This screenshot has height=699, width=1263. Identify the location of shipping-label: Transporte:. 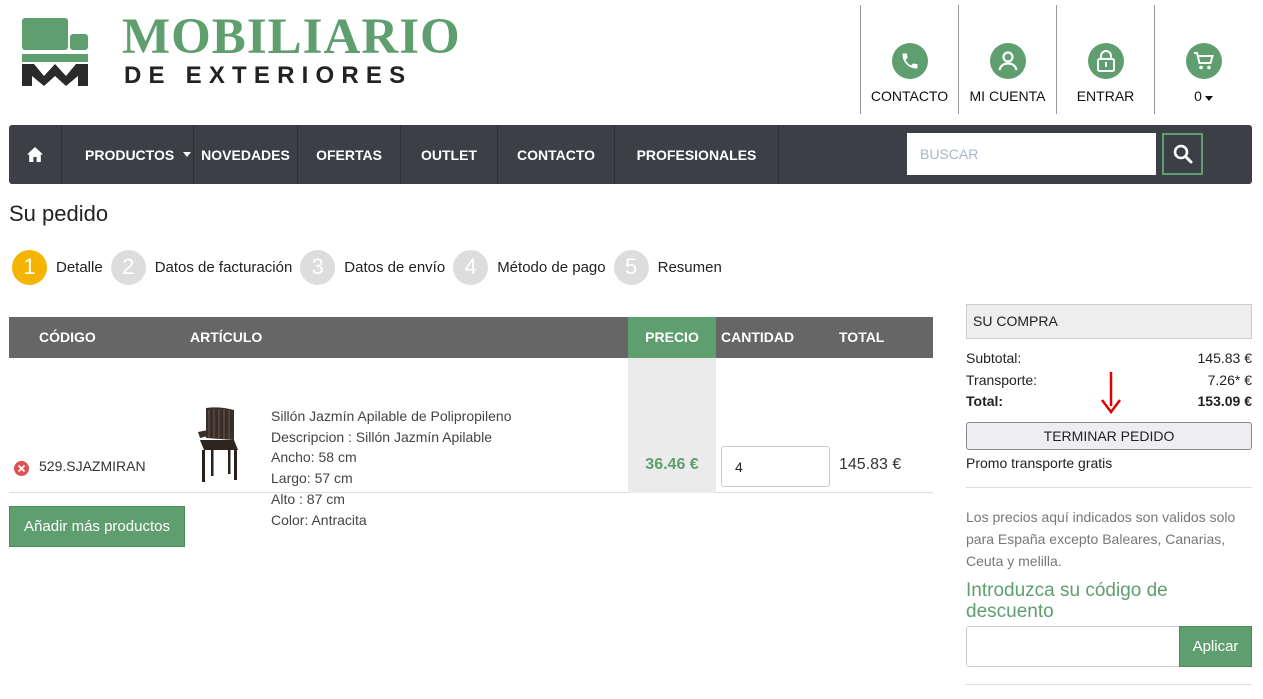
(1002, 379).